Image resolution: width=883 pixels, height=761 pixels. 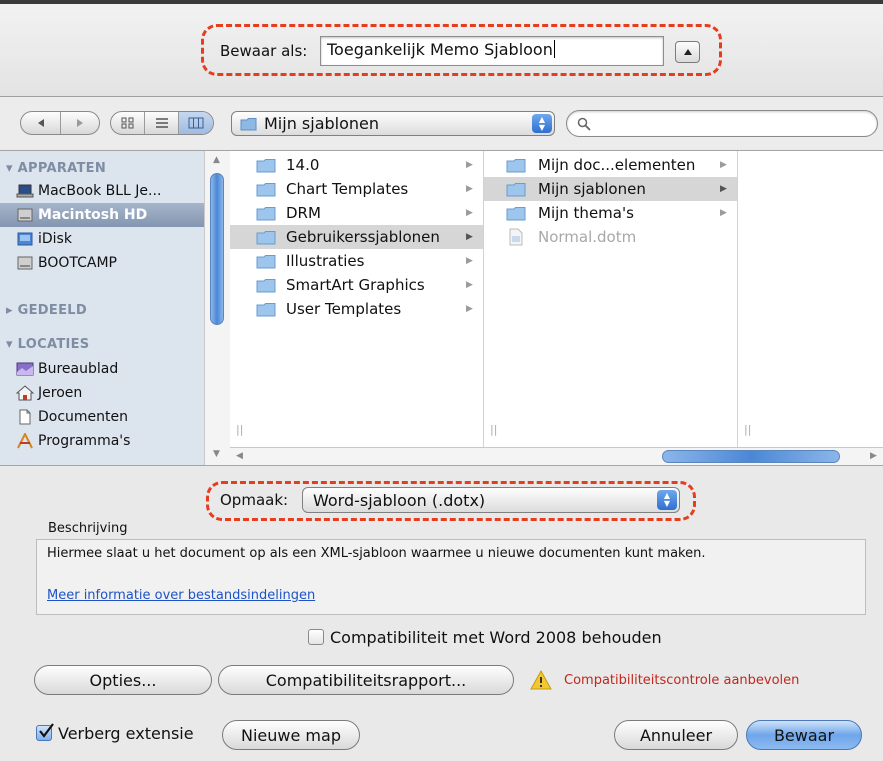 I want to click on sidebar-item-bureaublad: Bureaublad, so click(x=102, y=369).